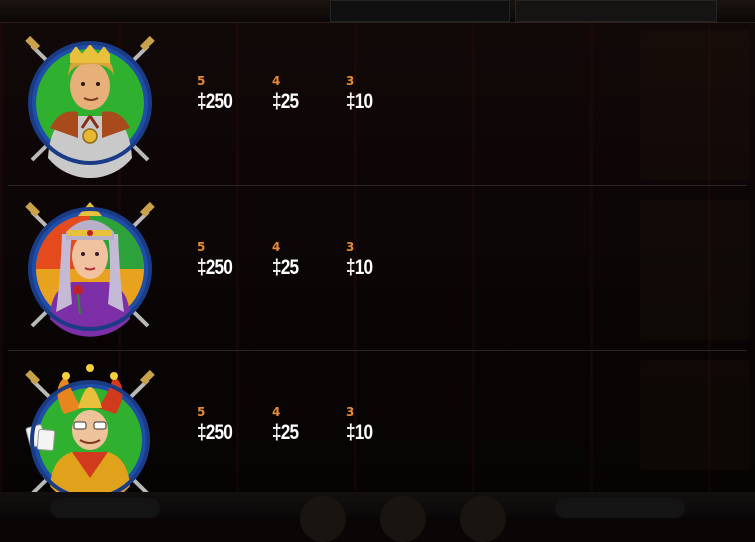  What do you see at coordinates (620, 508) in the screenshot?
I see `win-display` at bounding box center [620, 508].